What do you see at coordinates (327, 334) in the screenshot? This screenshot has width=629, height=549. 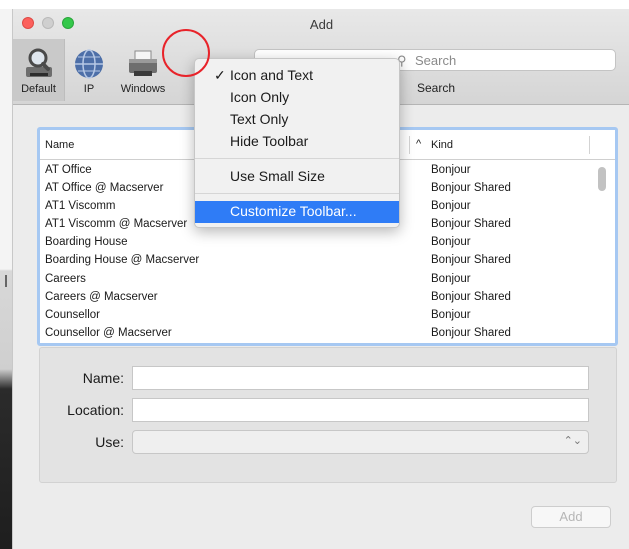 I see `table-row: Counsellor @ Macserver Bonjour Shared` at bounding box center [327, 334].